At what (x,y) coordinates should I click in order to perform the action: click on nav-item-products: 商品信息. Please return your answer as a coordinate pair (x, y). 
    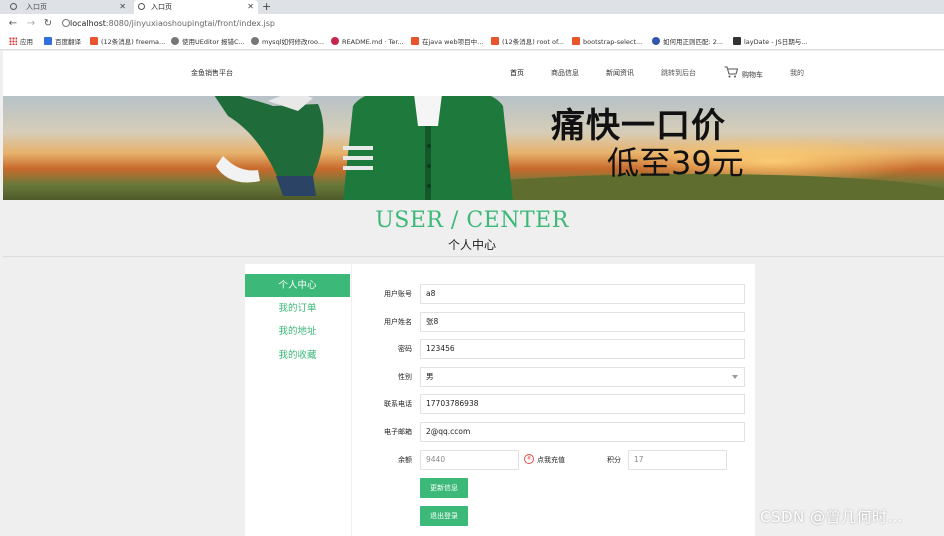
    Looking at the image, I should click on (565, 73).